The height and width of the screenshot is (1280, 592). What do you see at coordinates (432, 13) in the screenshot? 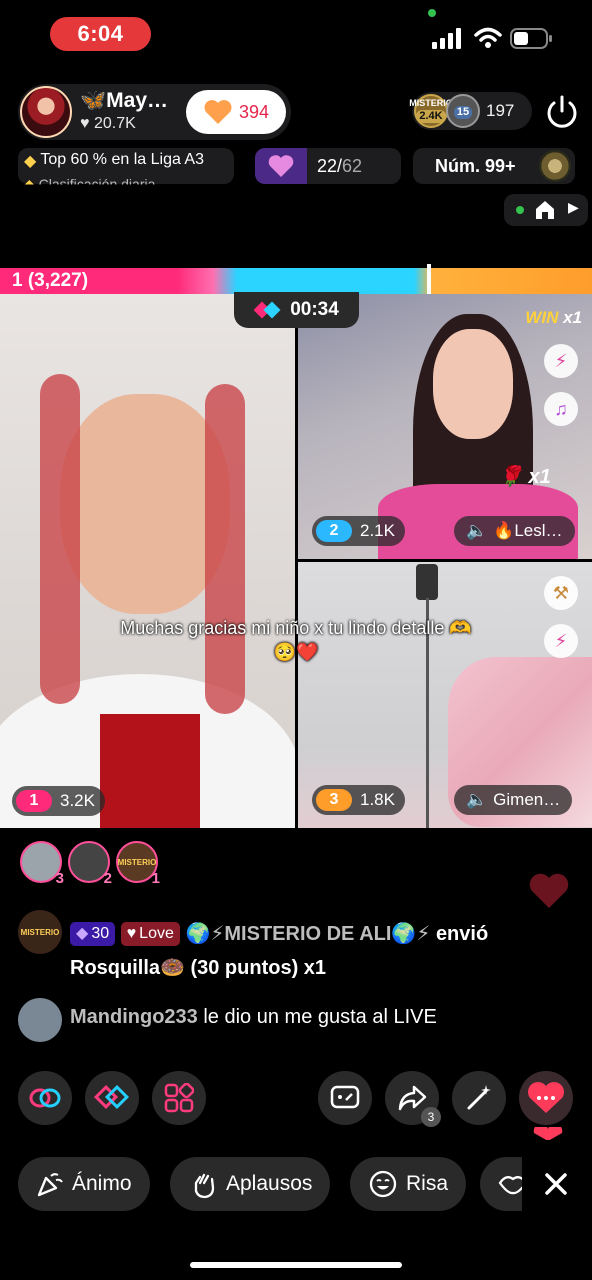
I see `privacy-indicator` at bounding box center [432, 13].